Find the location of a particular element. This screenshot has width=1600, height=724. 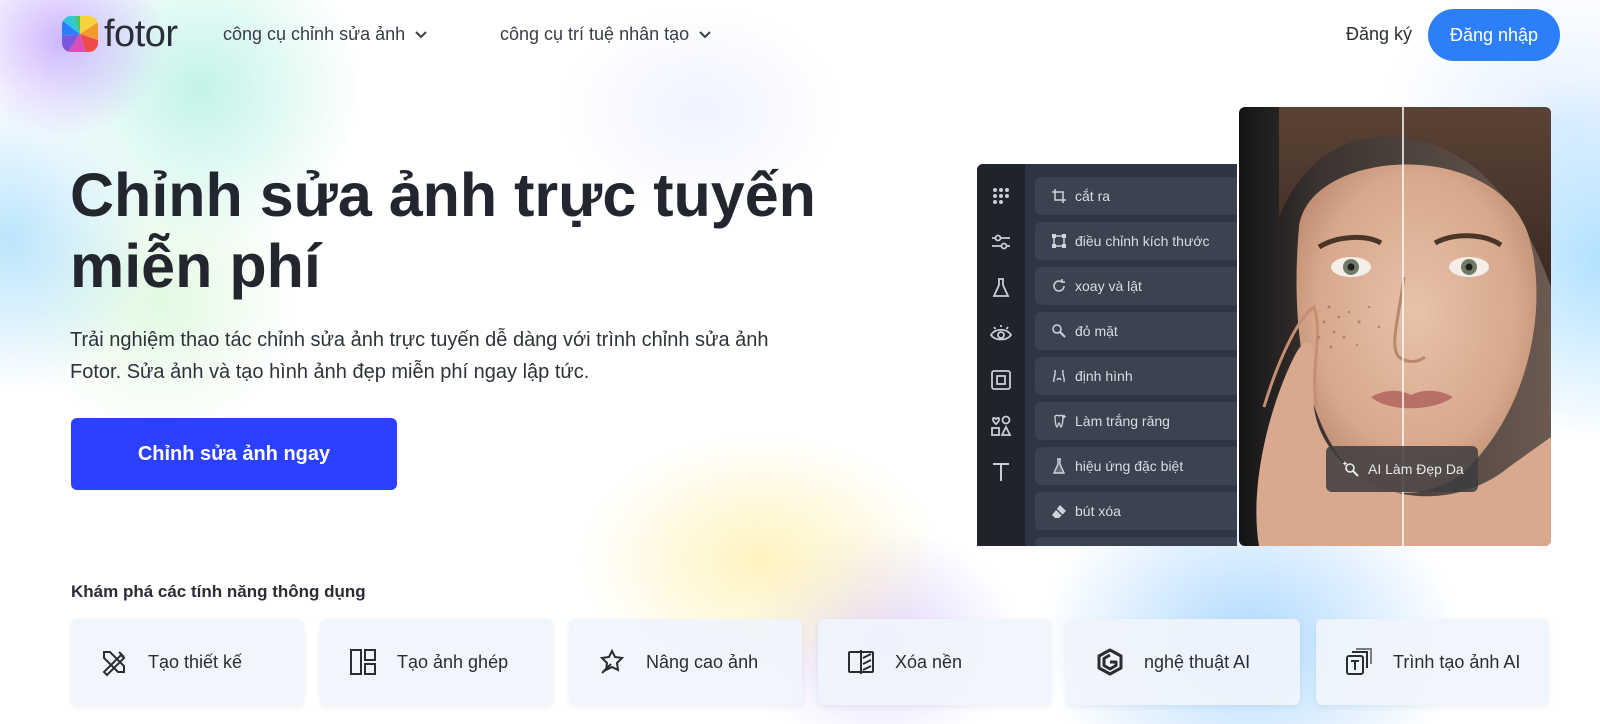

tool-blush: đỏ mặt is located at coordinates (1136, 331).